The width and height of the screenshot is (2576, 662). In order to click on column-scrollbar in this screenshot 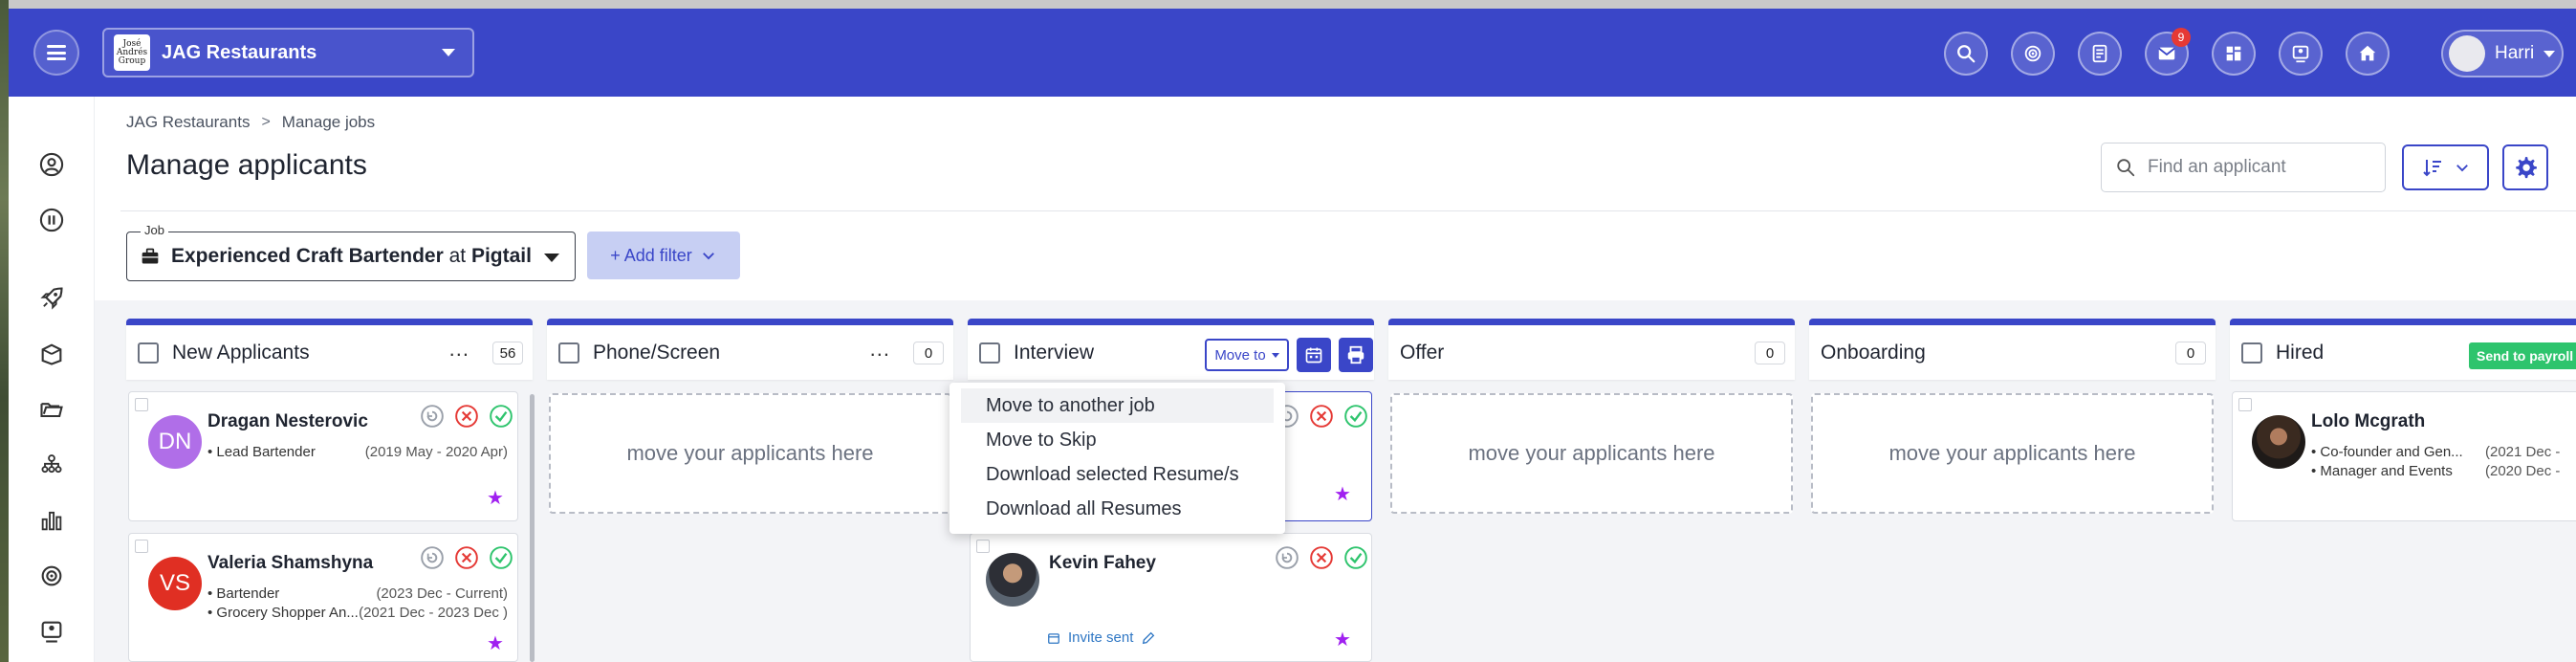, I will do `click(532, 528)`.